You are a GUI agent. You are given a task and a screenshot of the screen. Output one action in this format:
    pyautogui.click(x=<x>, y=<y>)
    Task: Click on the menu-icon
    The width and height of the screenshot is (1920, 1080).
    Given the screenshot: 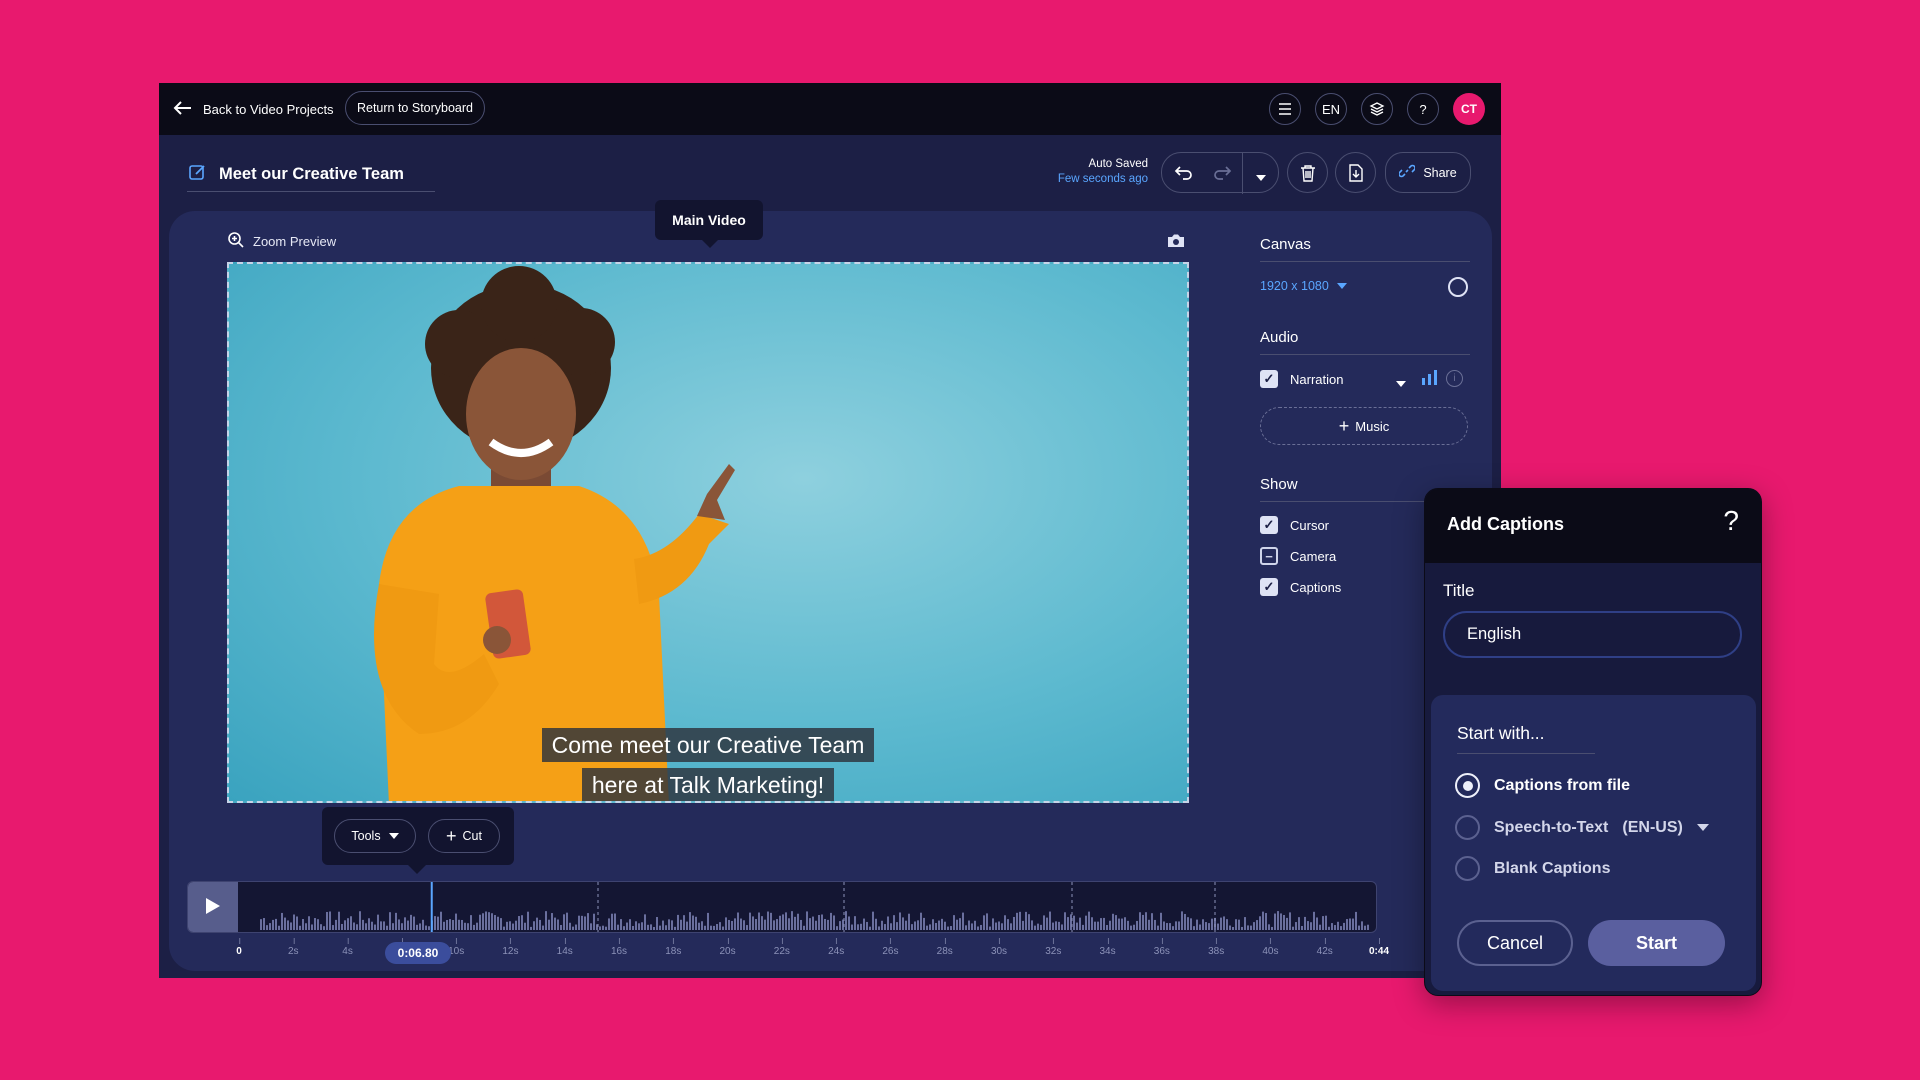 What is the action you would take?
    pyautogui.click(x=1285, y=109)
    